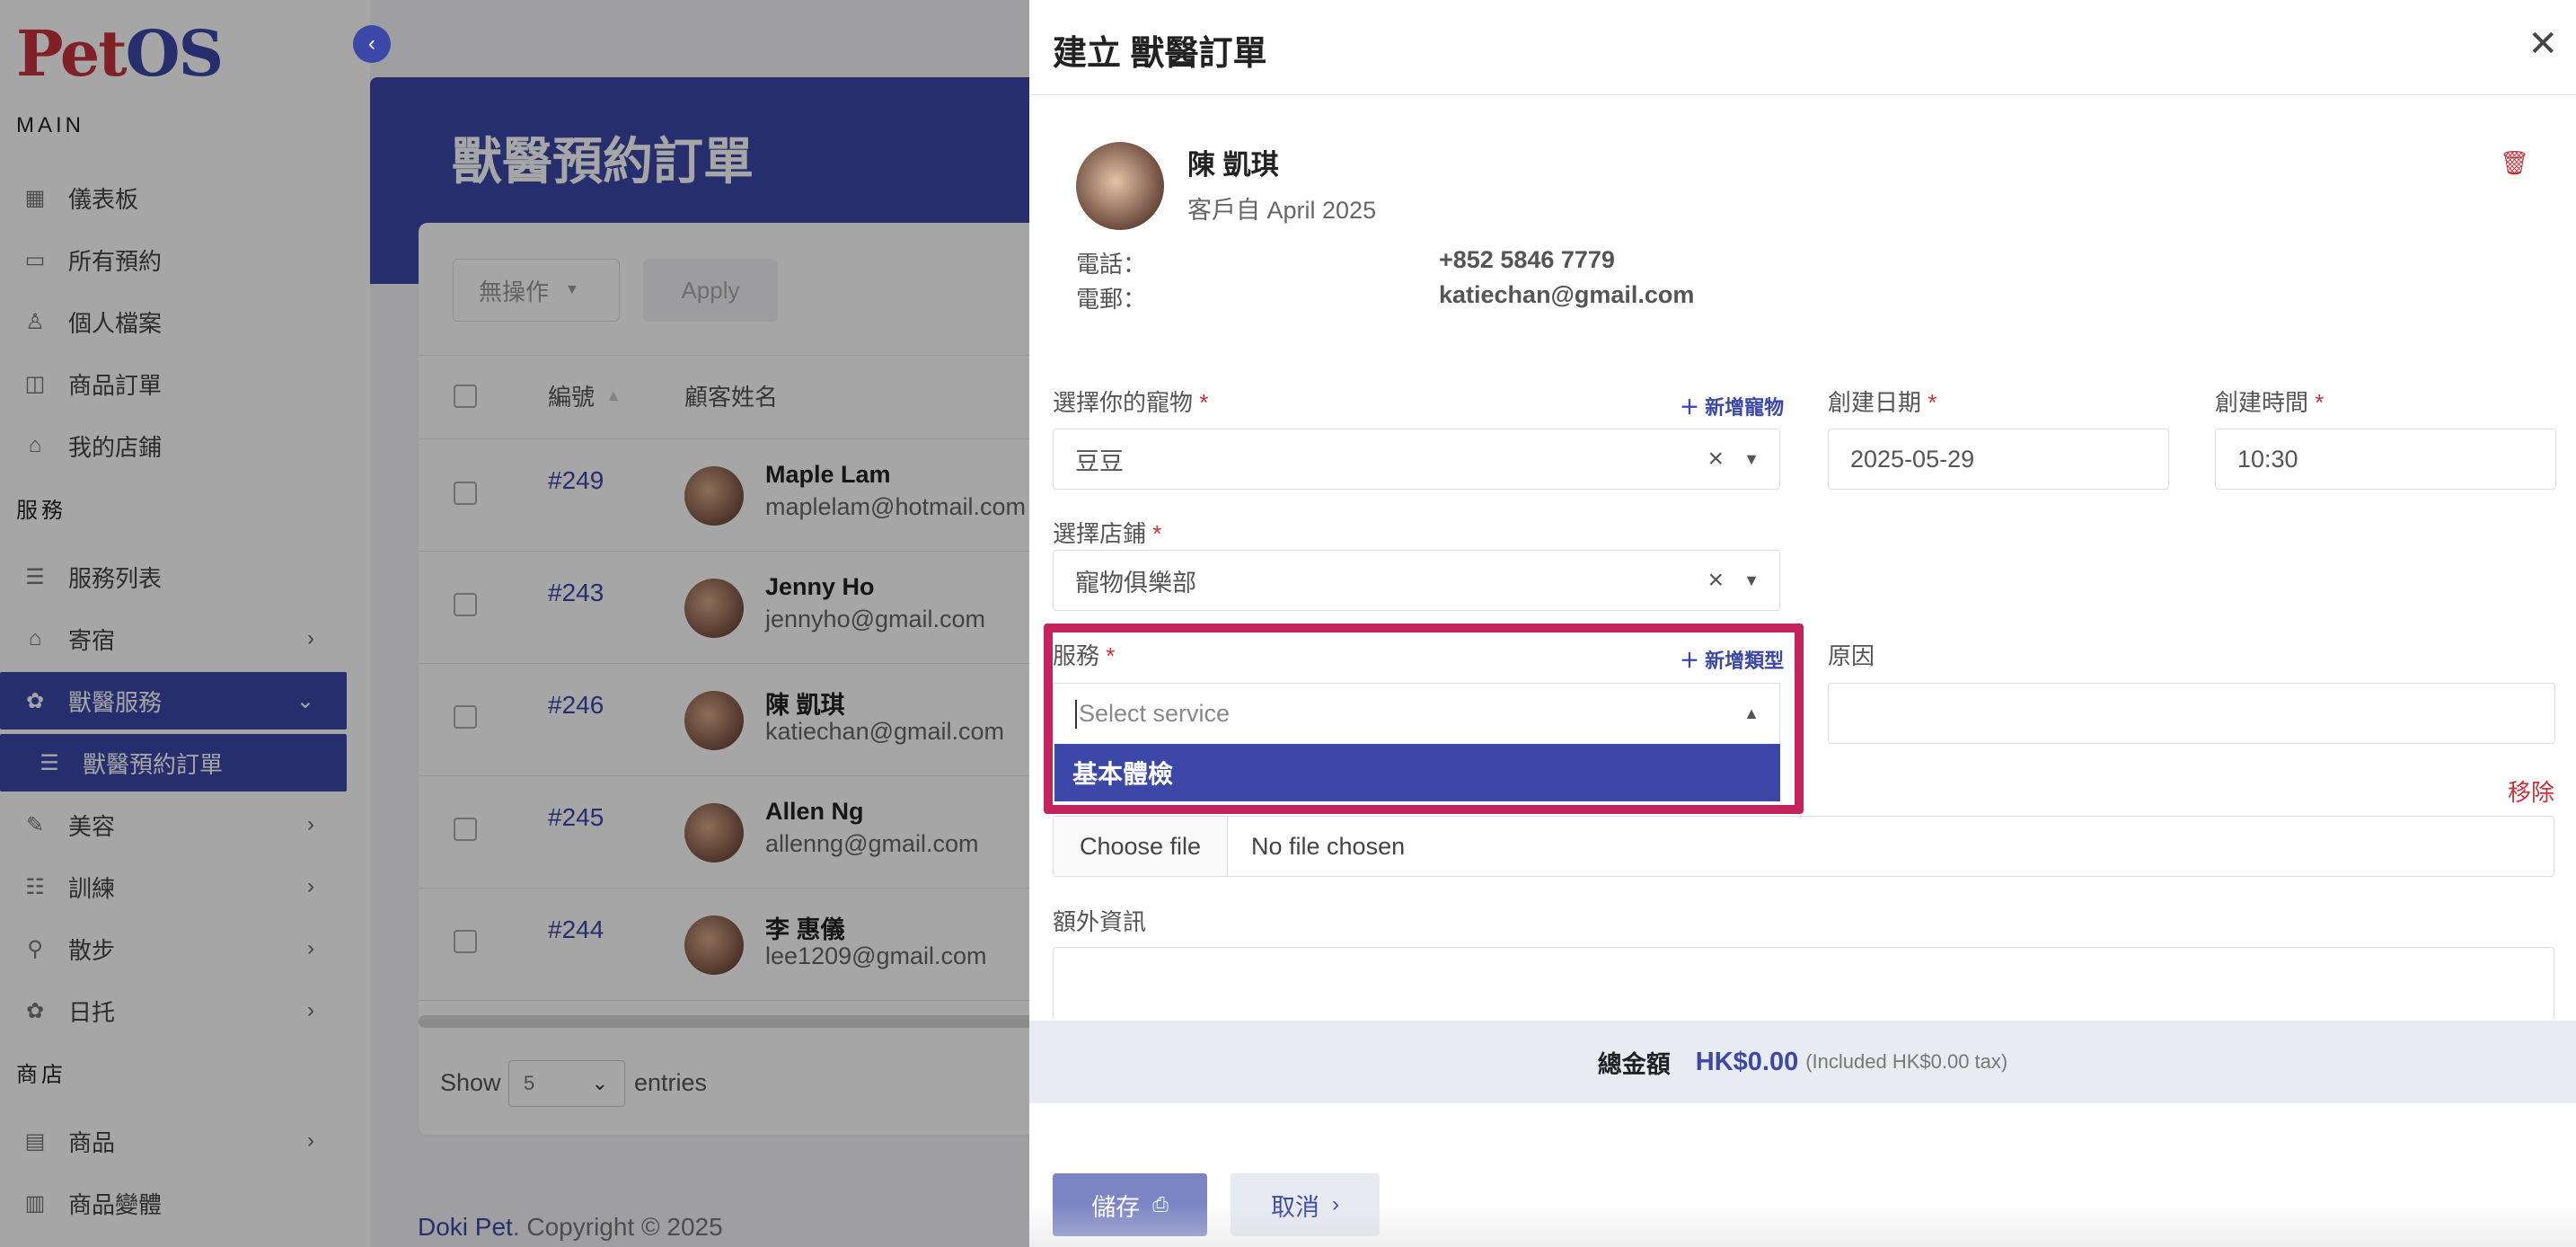 The width and height of the screenshot is (2576, 1247). What do you see at coordinates (1111, 300) in the screenshot?
I see `email-label: 電郵：` at bounding box center [1111, 300].